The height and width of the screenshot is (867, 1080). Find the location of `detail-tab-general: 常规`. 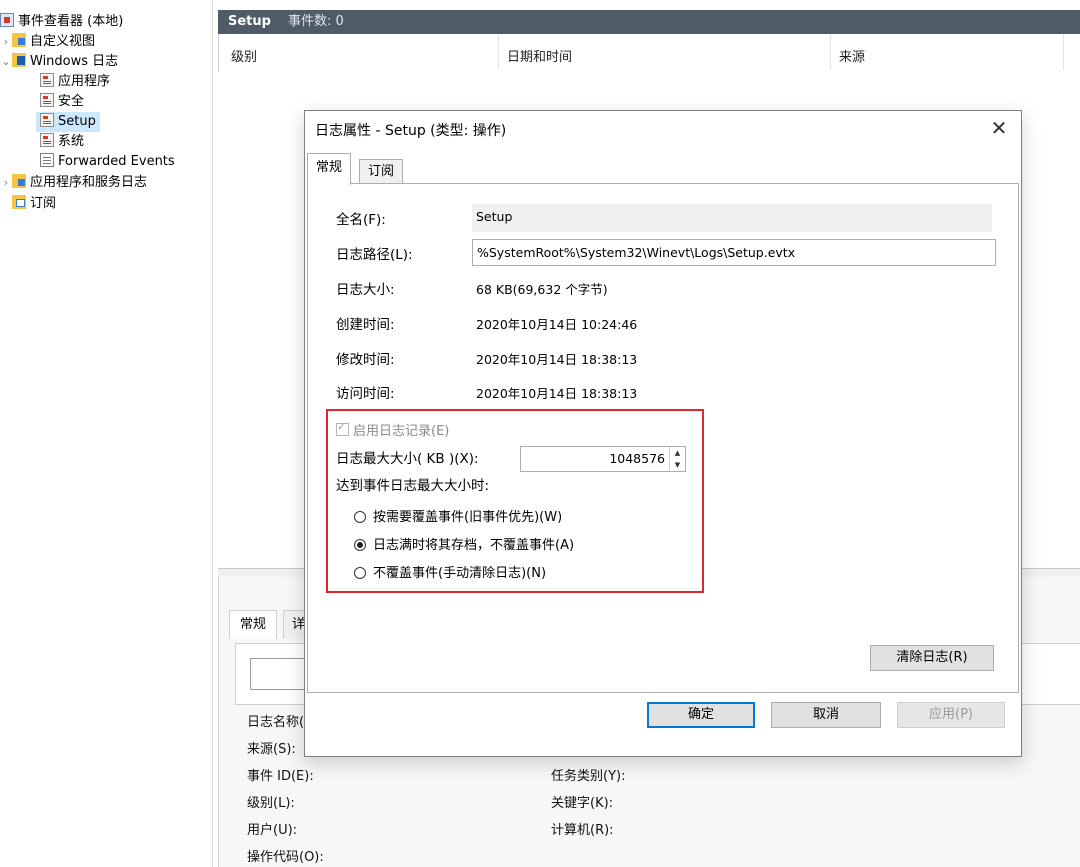

detail-tab-general: 常规 is located at coordinates (253, 624).